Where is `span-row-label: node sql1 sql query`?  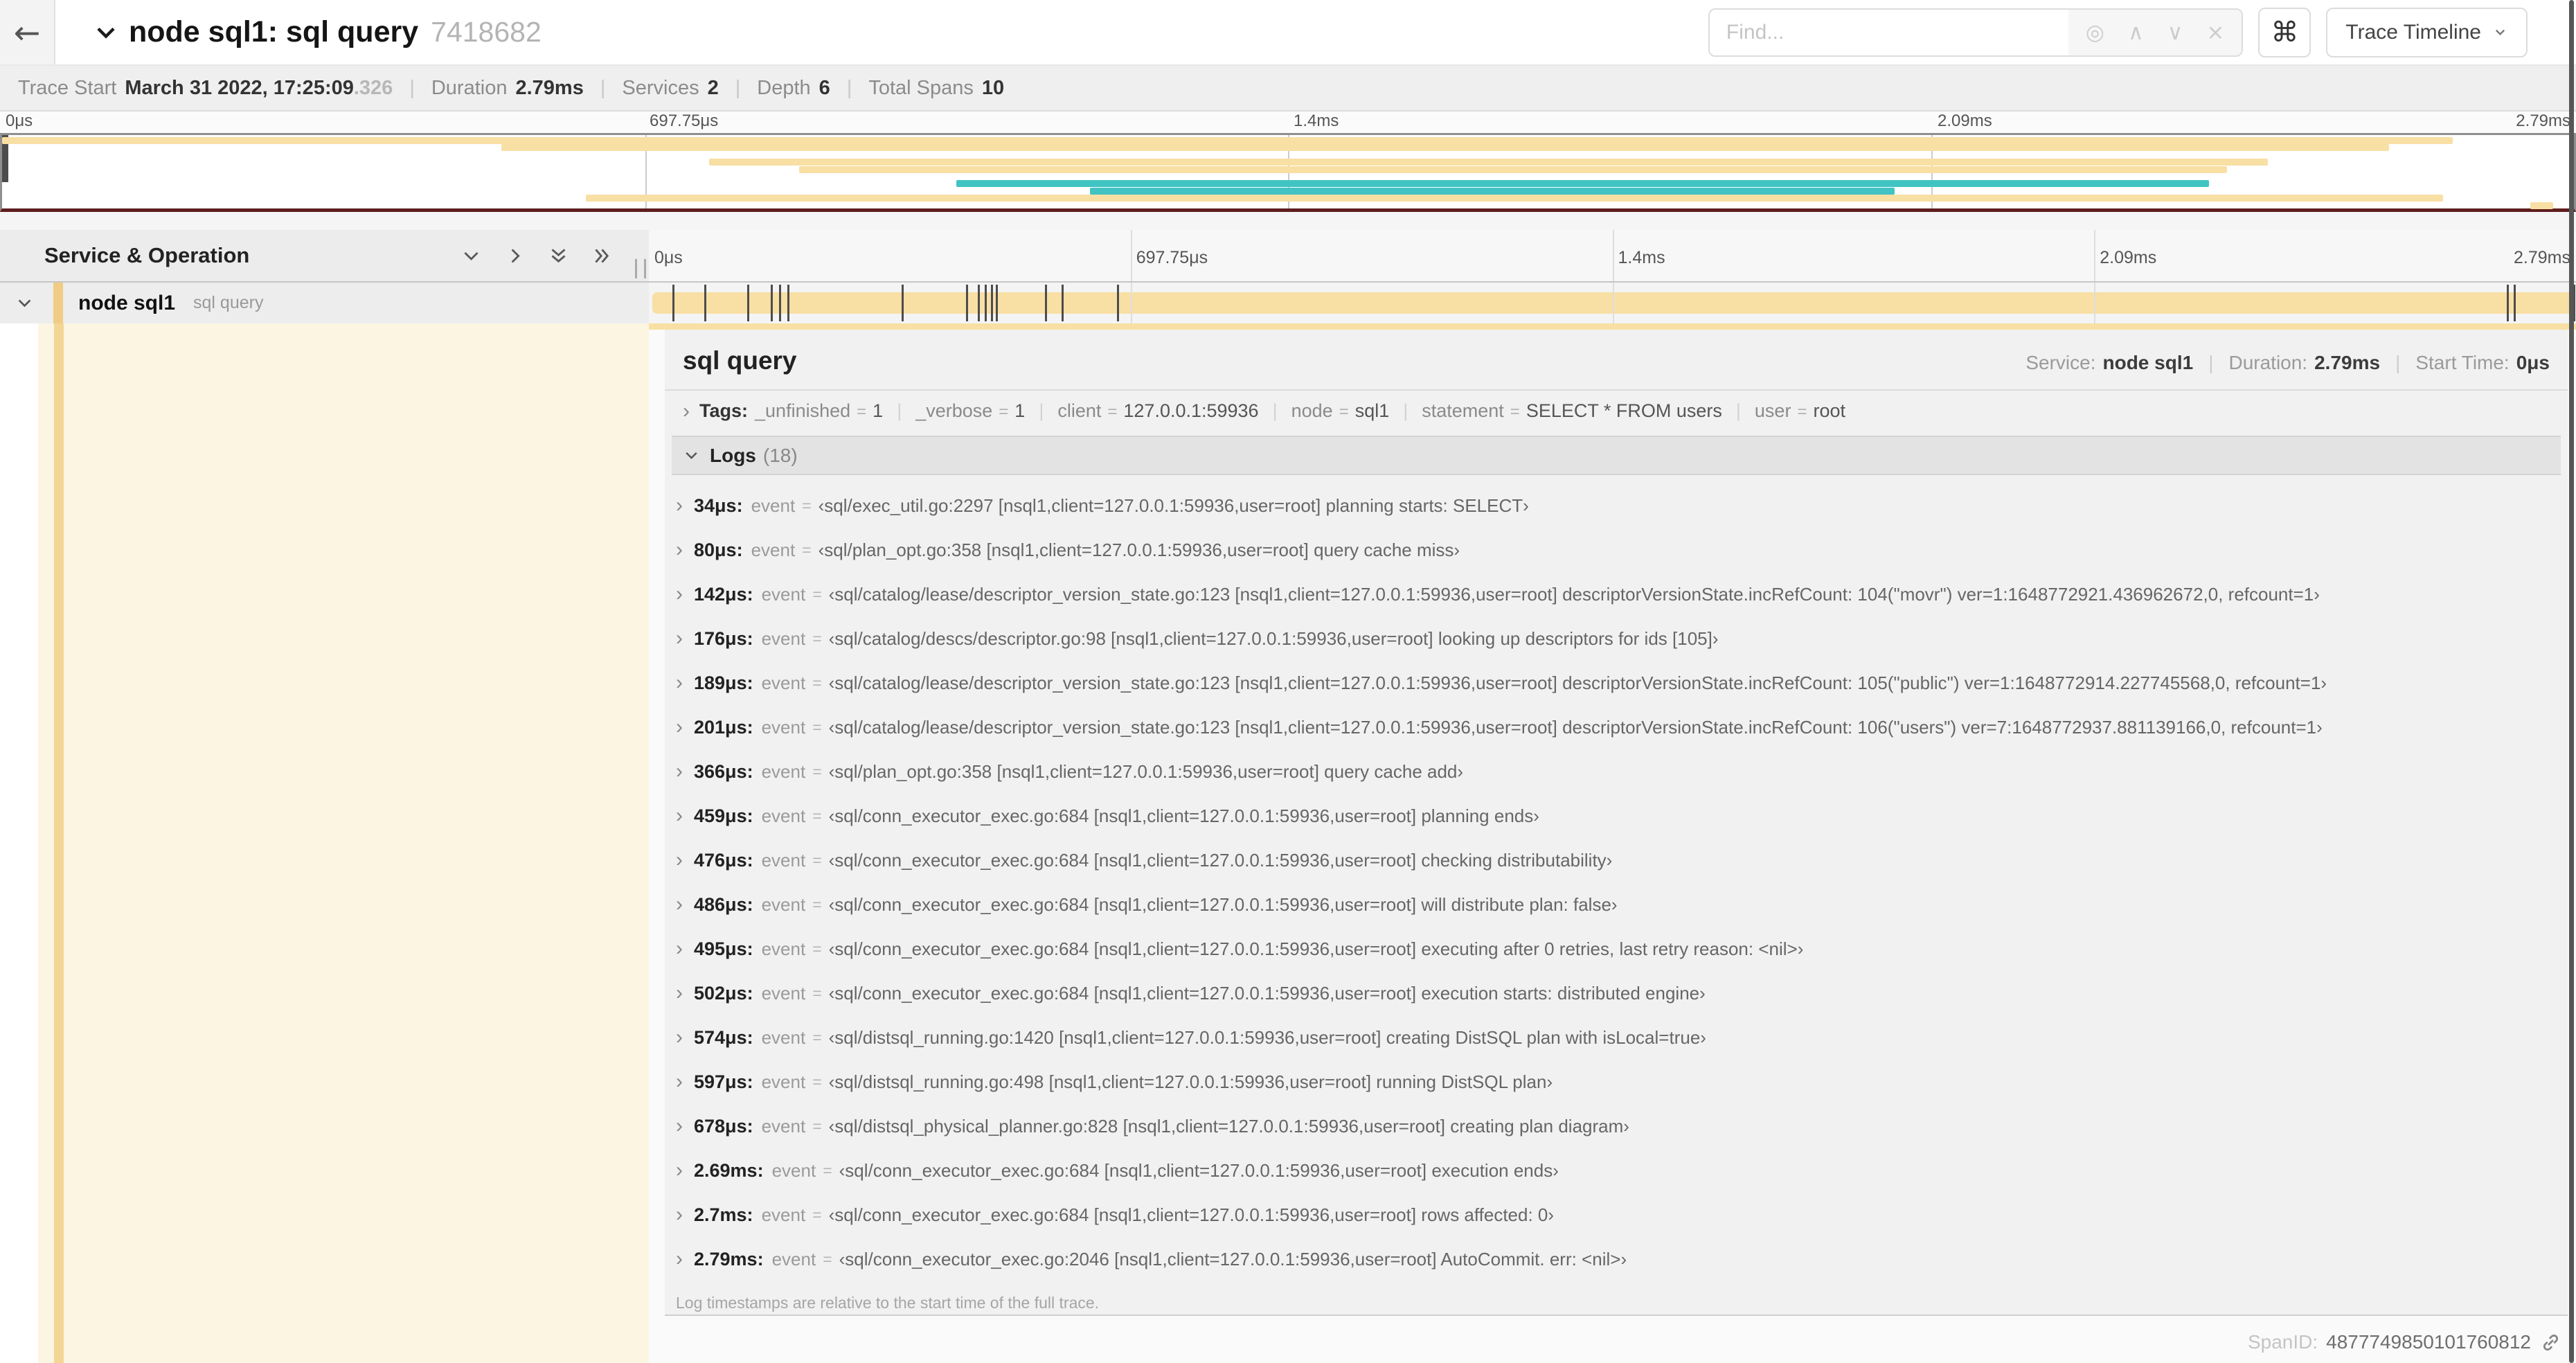 span-row-label: node sql1 sql query is located at coordinates (324, 303).